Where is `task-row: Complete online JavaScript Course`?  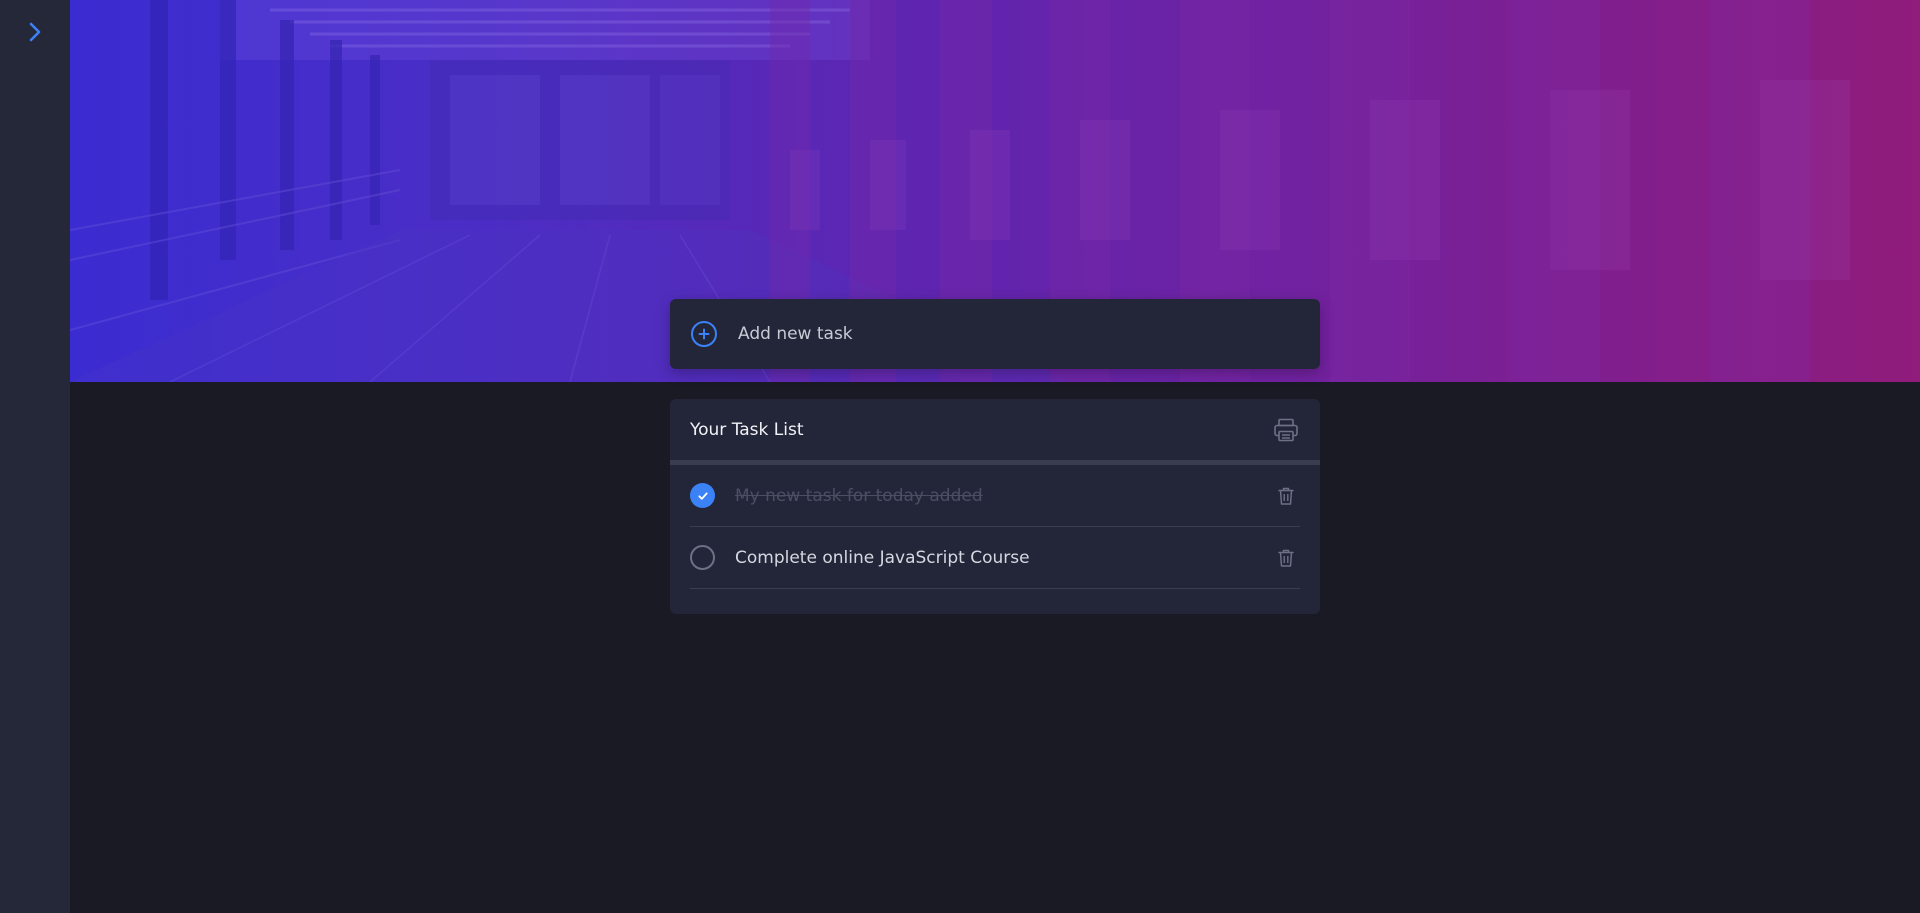
task-row: Complete online JavaScript Course is located at coordinates (995, 558).